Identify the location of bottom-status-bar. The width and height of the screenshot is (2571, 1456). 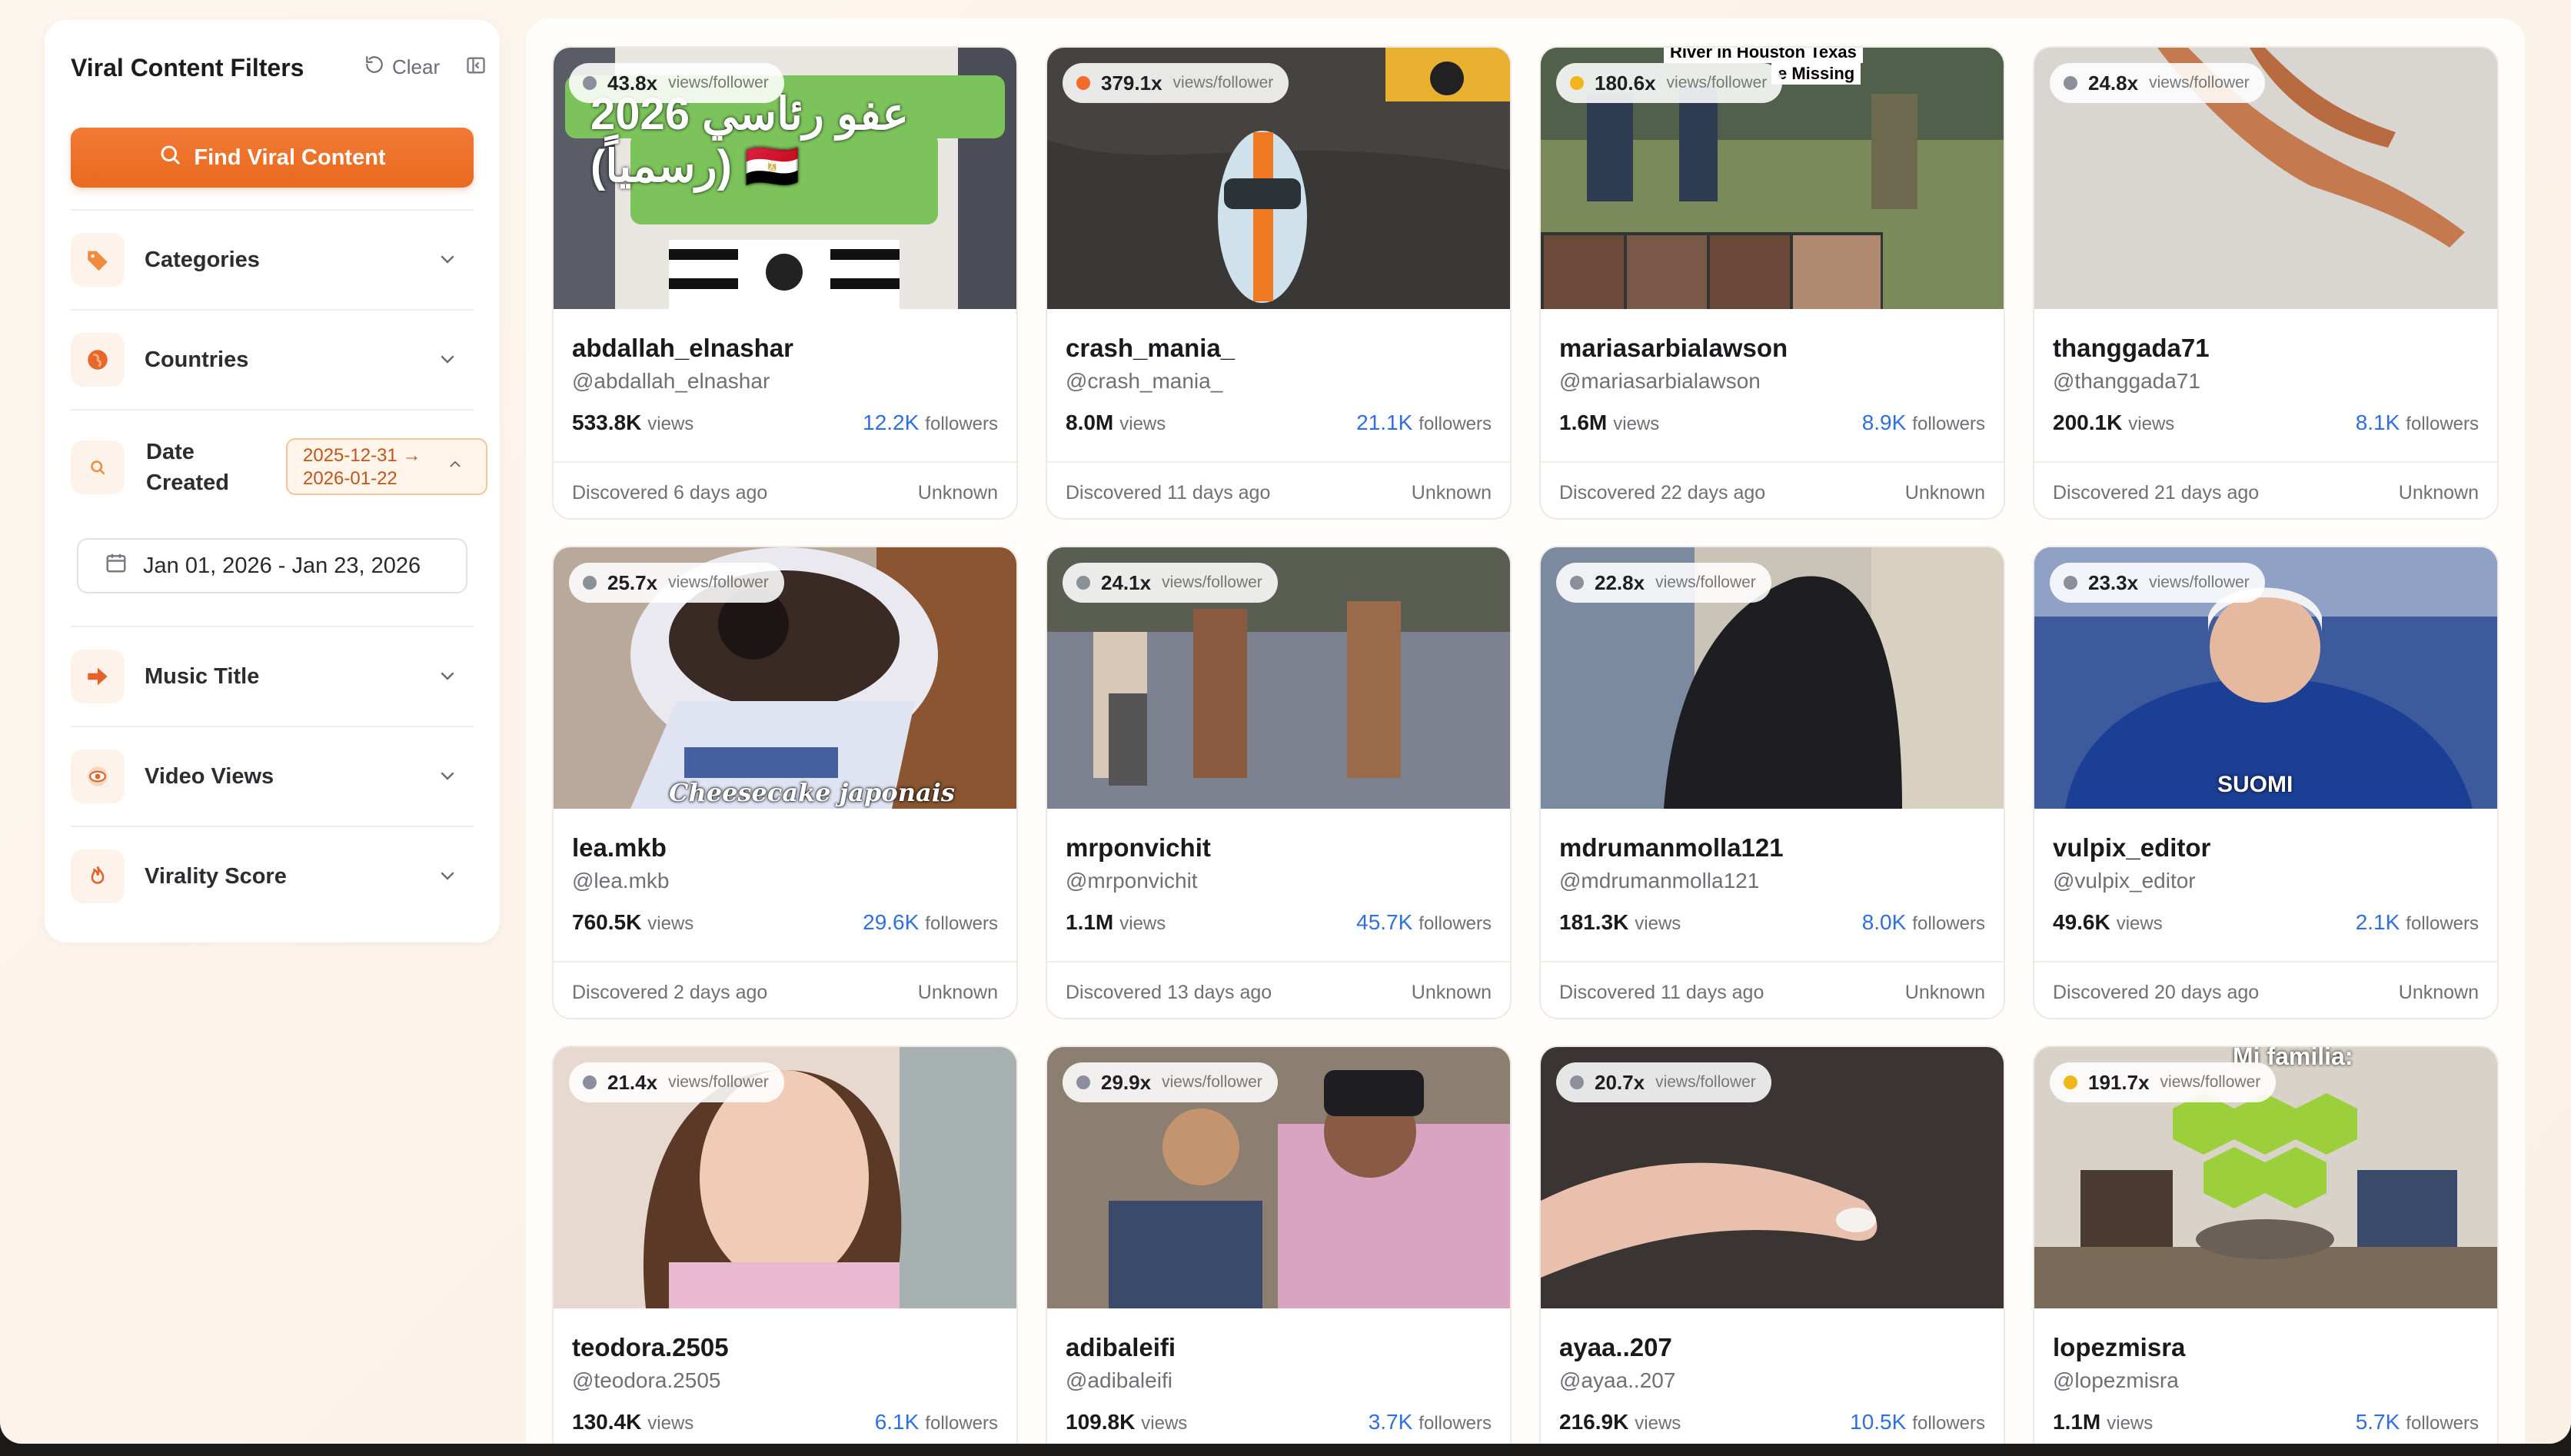
(1285, 1450).